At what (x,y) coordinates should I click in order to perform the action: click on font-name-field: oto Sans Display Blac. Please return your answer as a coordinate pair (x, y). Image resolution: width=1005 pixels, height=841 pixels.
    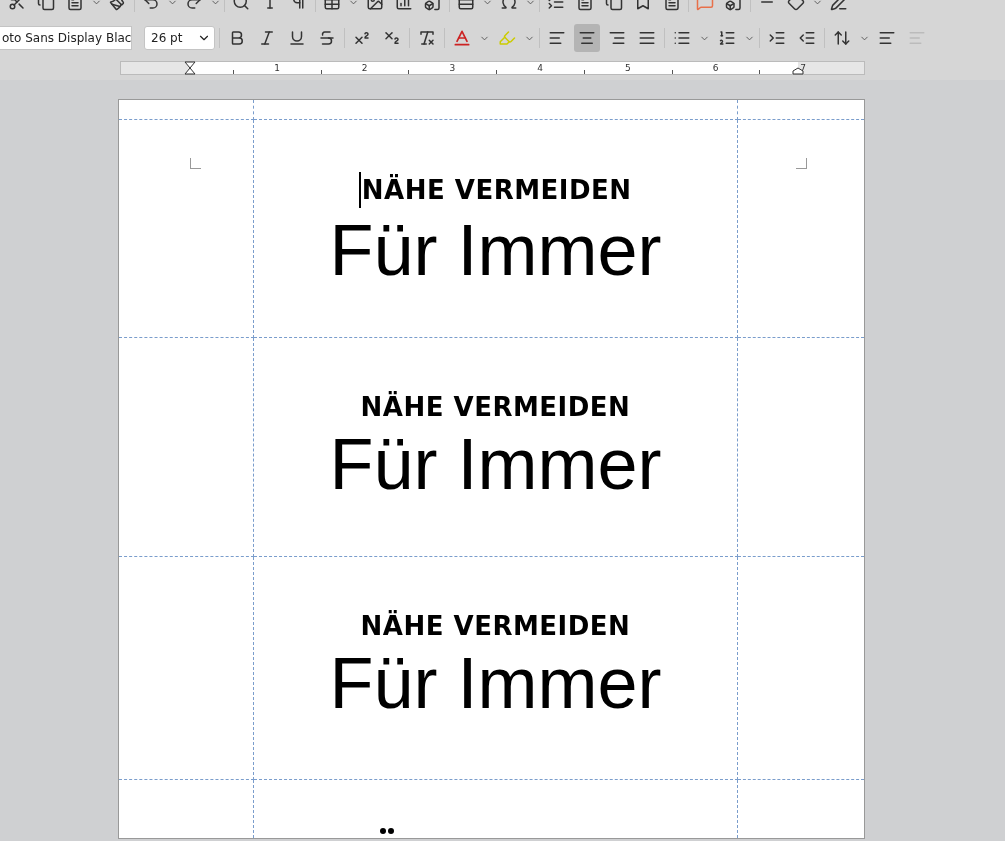
    Looking at the image, I should click on (66, 38).